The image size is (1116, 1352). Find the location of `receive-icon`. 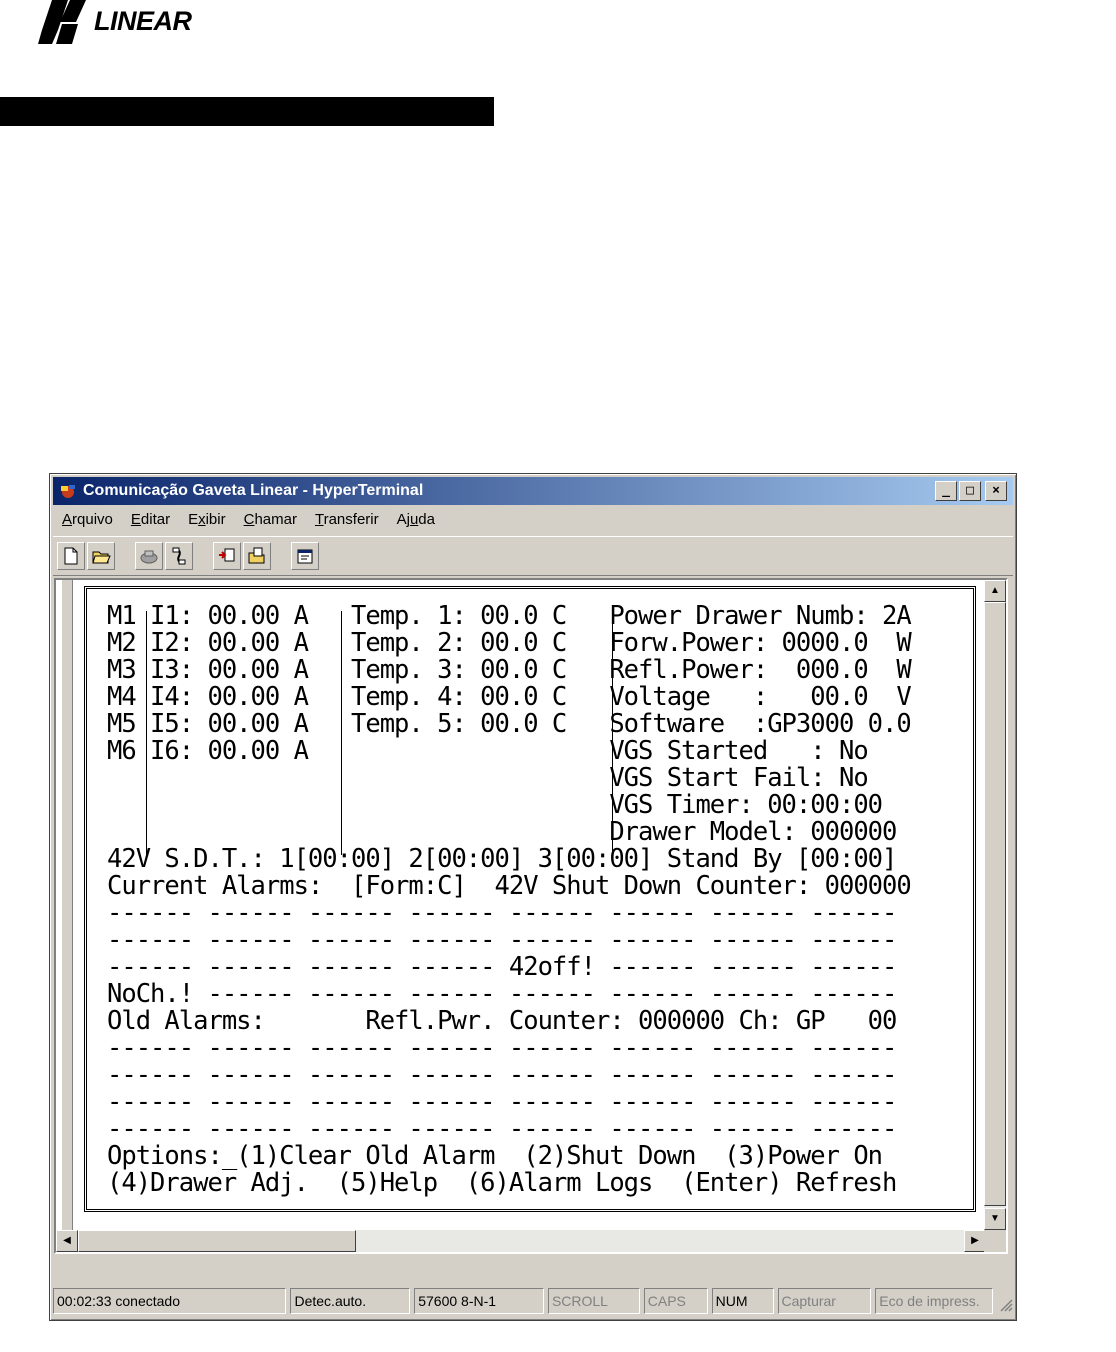

receive-icon is located at coordinates (257, 556).